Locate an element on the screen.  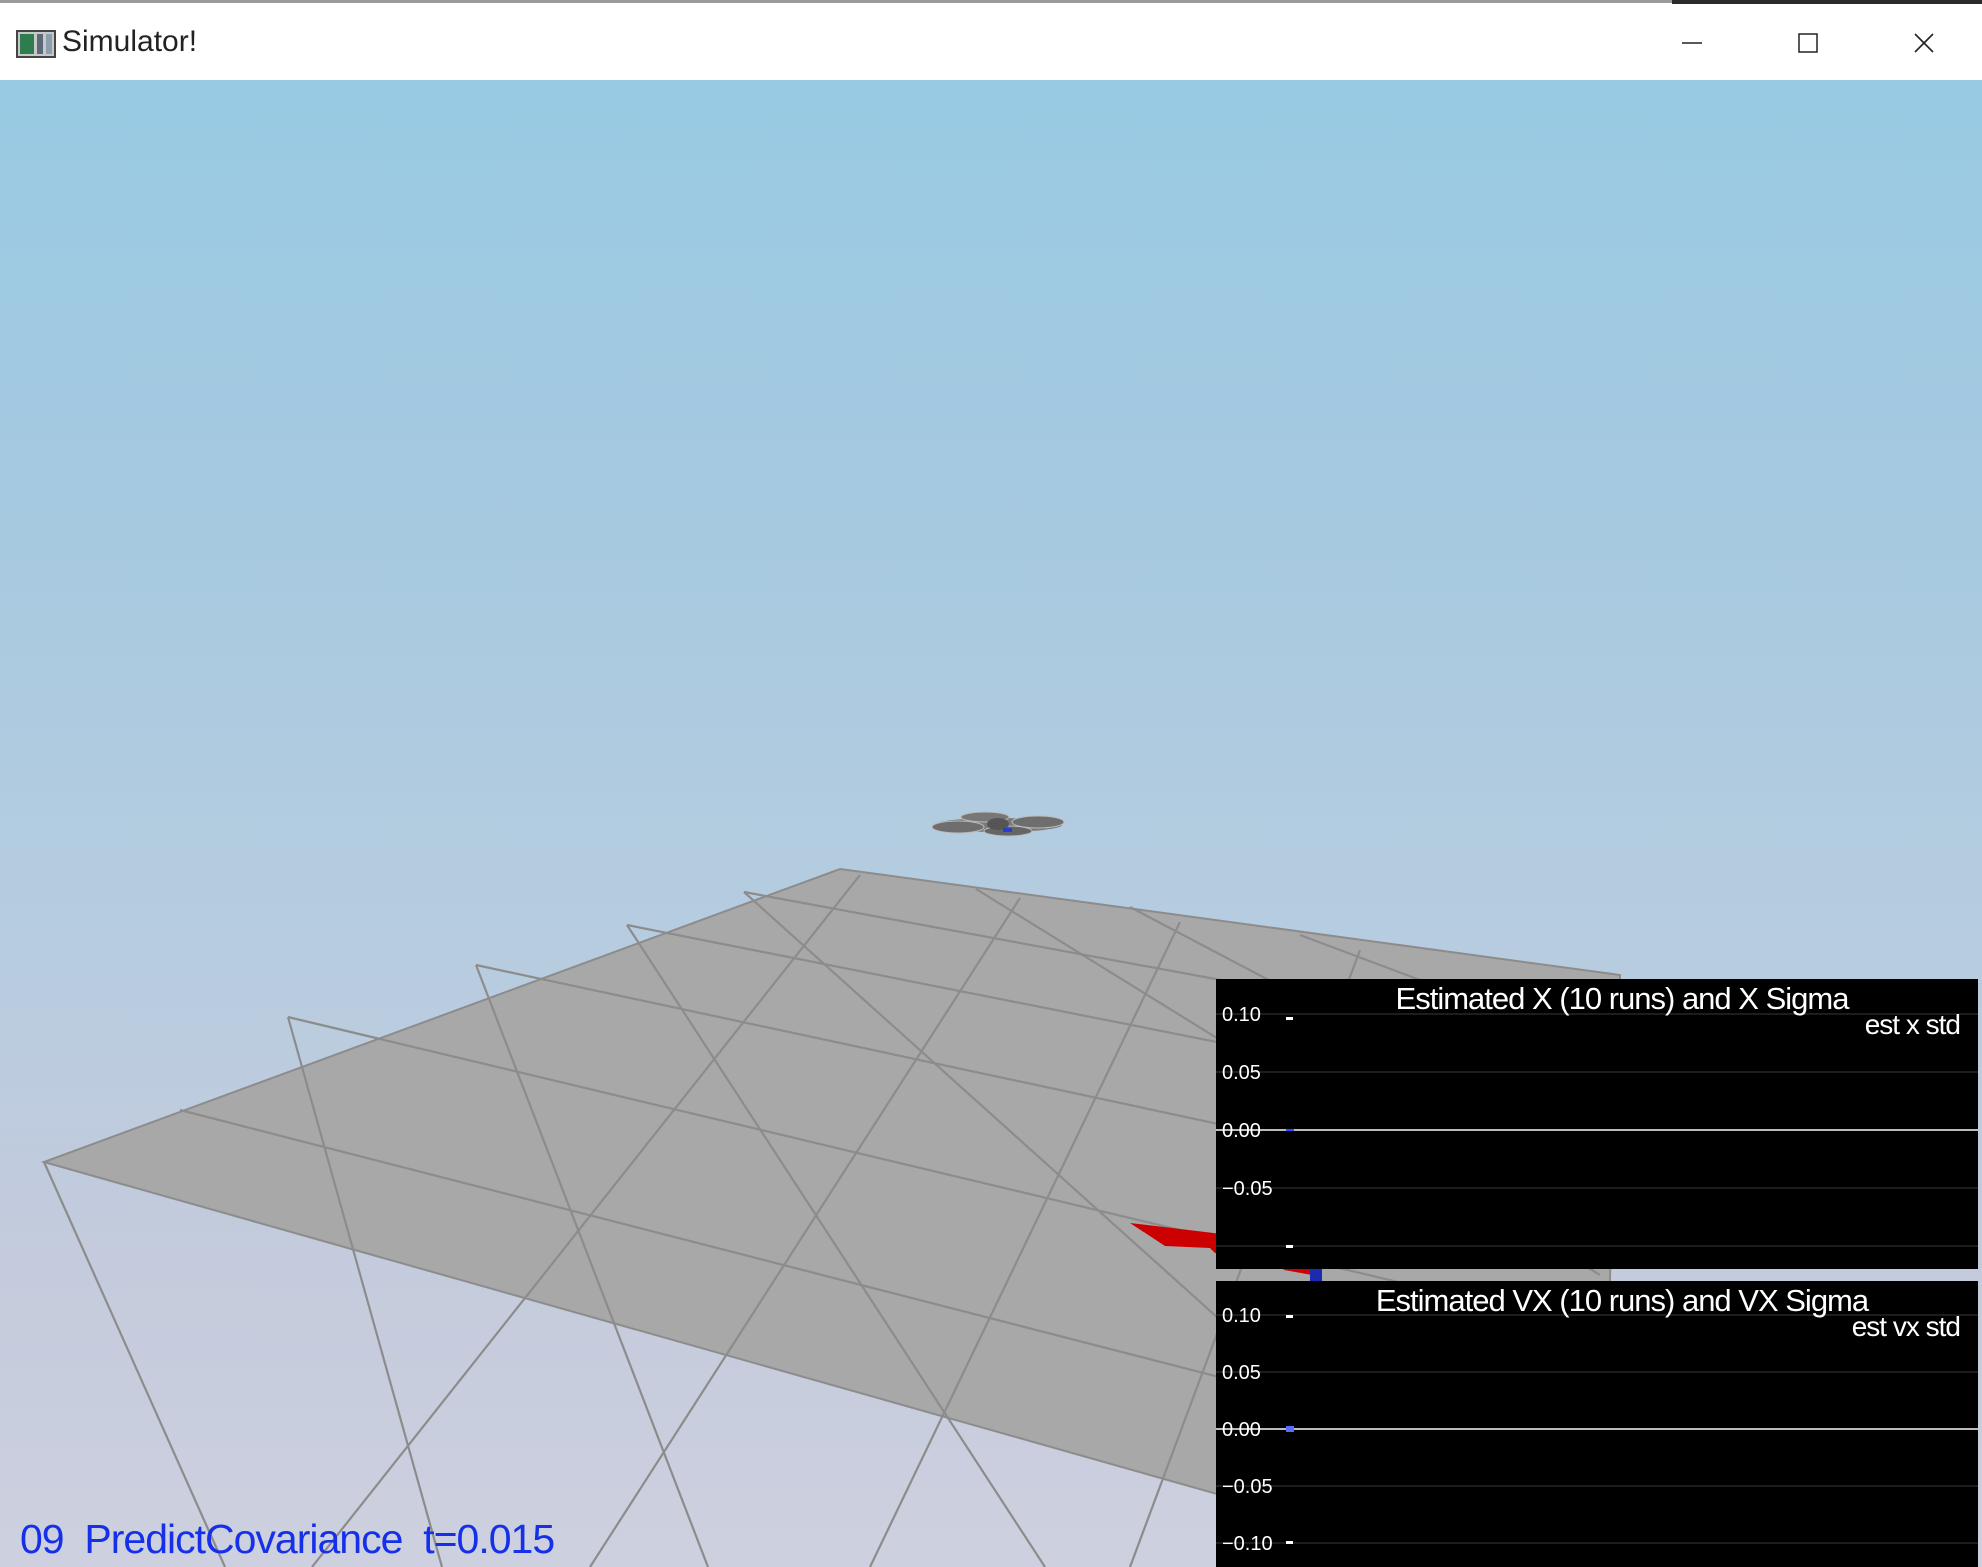
window-title: Simulator! is located at coordinates (130, 41).